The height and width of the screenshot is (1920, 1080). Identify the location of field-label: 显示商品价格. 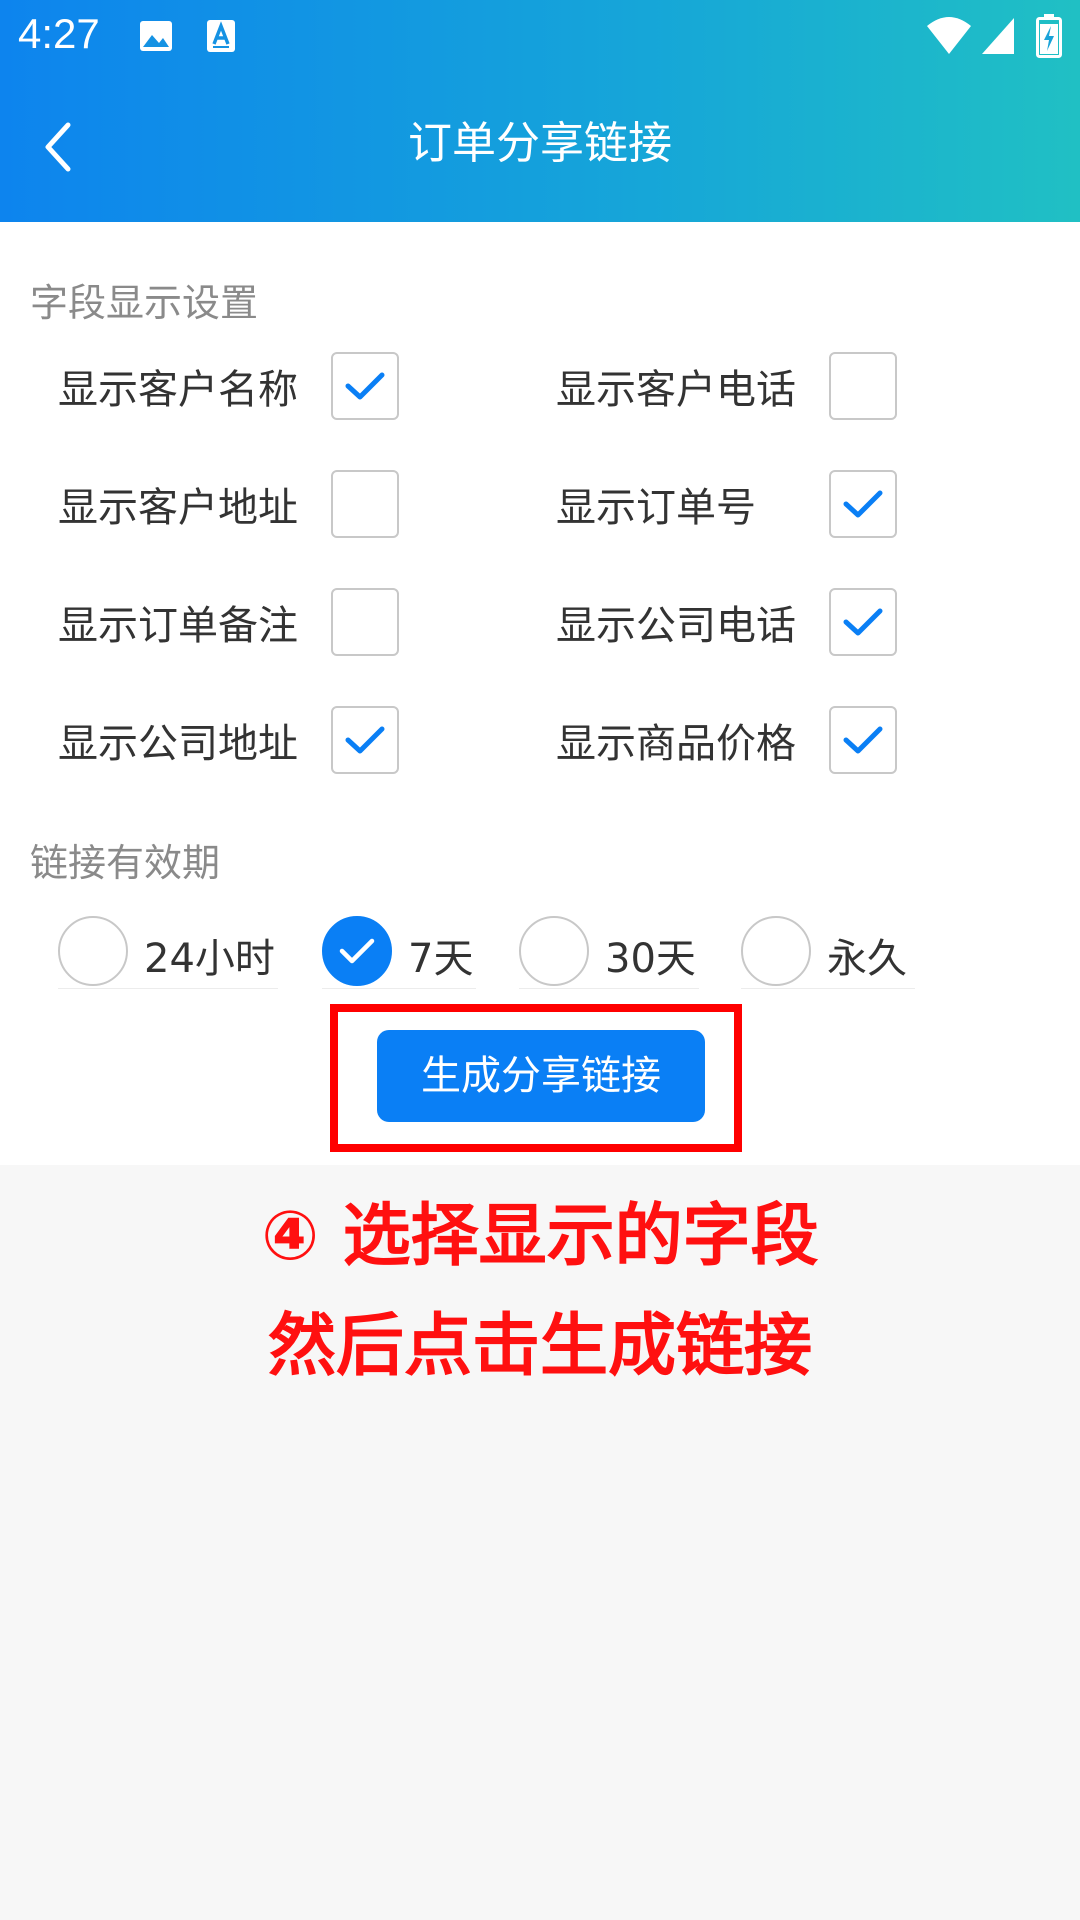
(676, 740).